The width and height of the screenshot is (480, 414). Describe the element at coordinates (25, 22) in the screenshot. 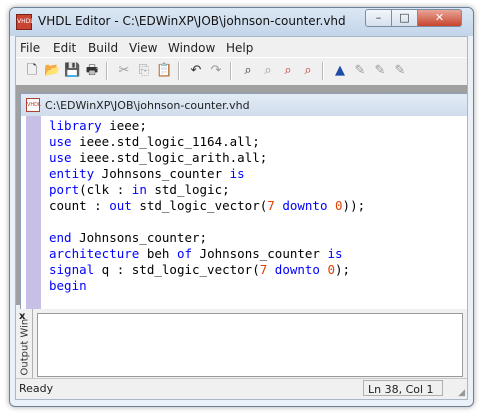

I see `vhdl-app-icon: VHDL` at that location.